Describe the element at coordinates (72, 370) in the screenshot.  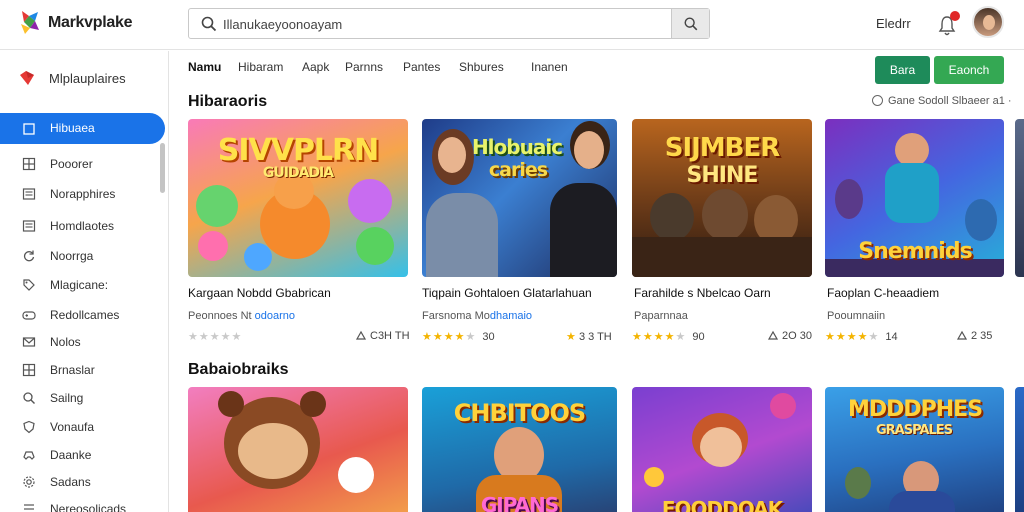
I see `sidebar-item-label: Brnaslar` at that location.